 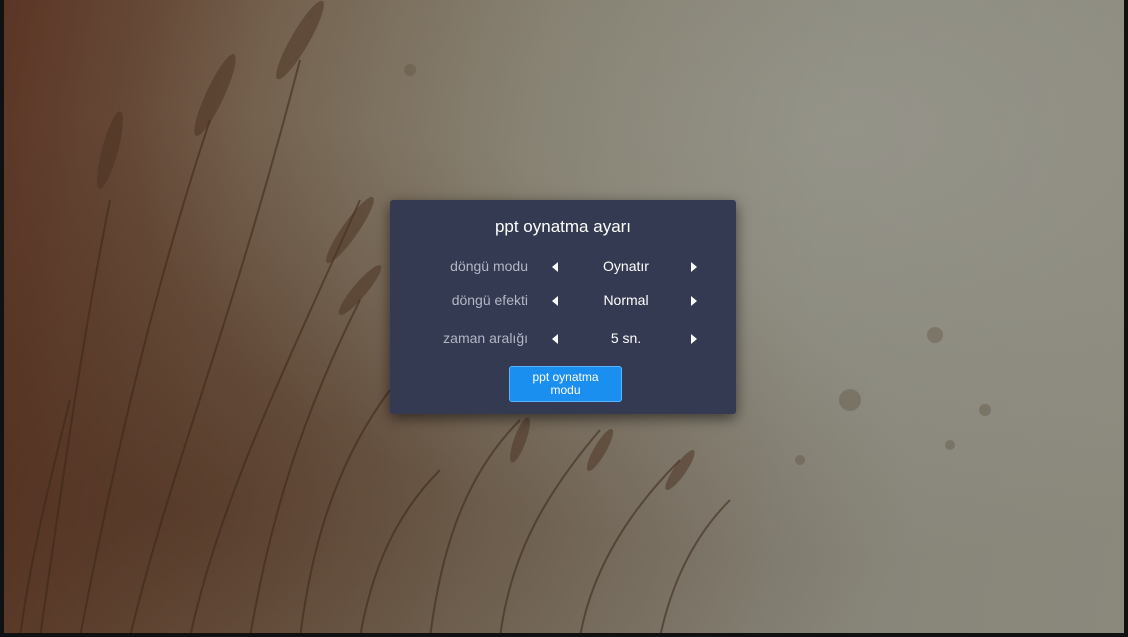 I want to click on setting-label: döngü modu, so click(x=489, y=266).